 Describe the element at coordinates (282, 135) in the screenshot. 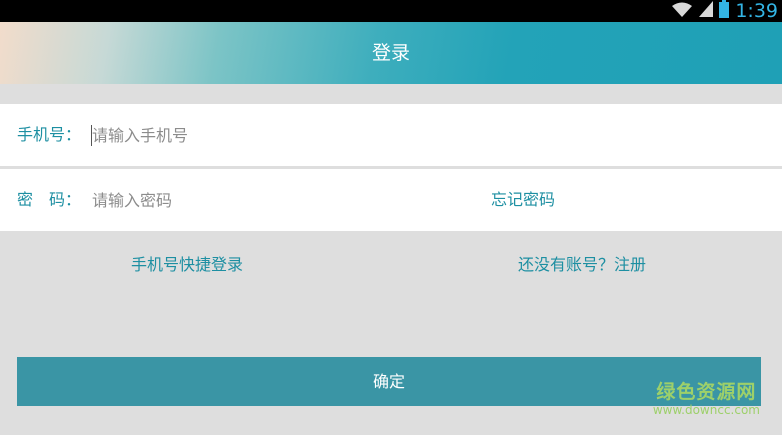

I see `phone-input` at that location.